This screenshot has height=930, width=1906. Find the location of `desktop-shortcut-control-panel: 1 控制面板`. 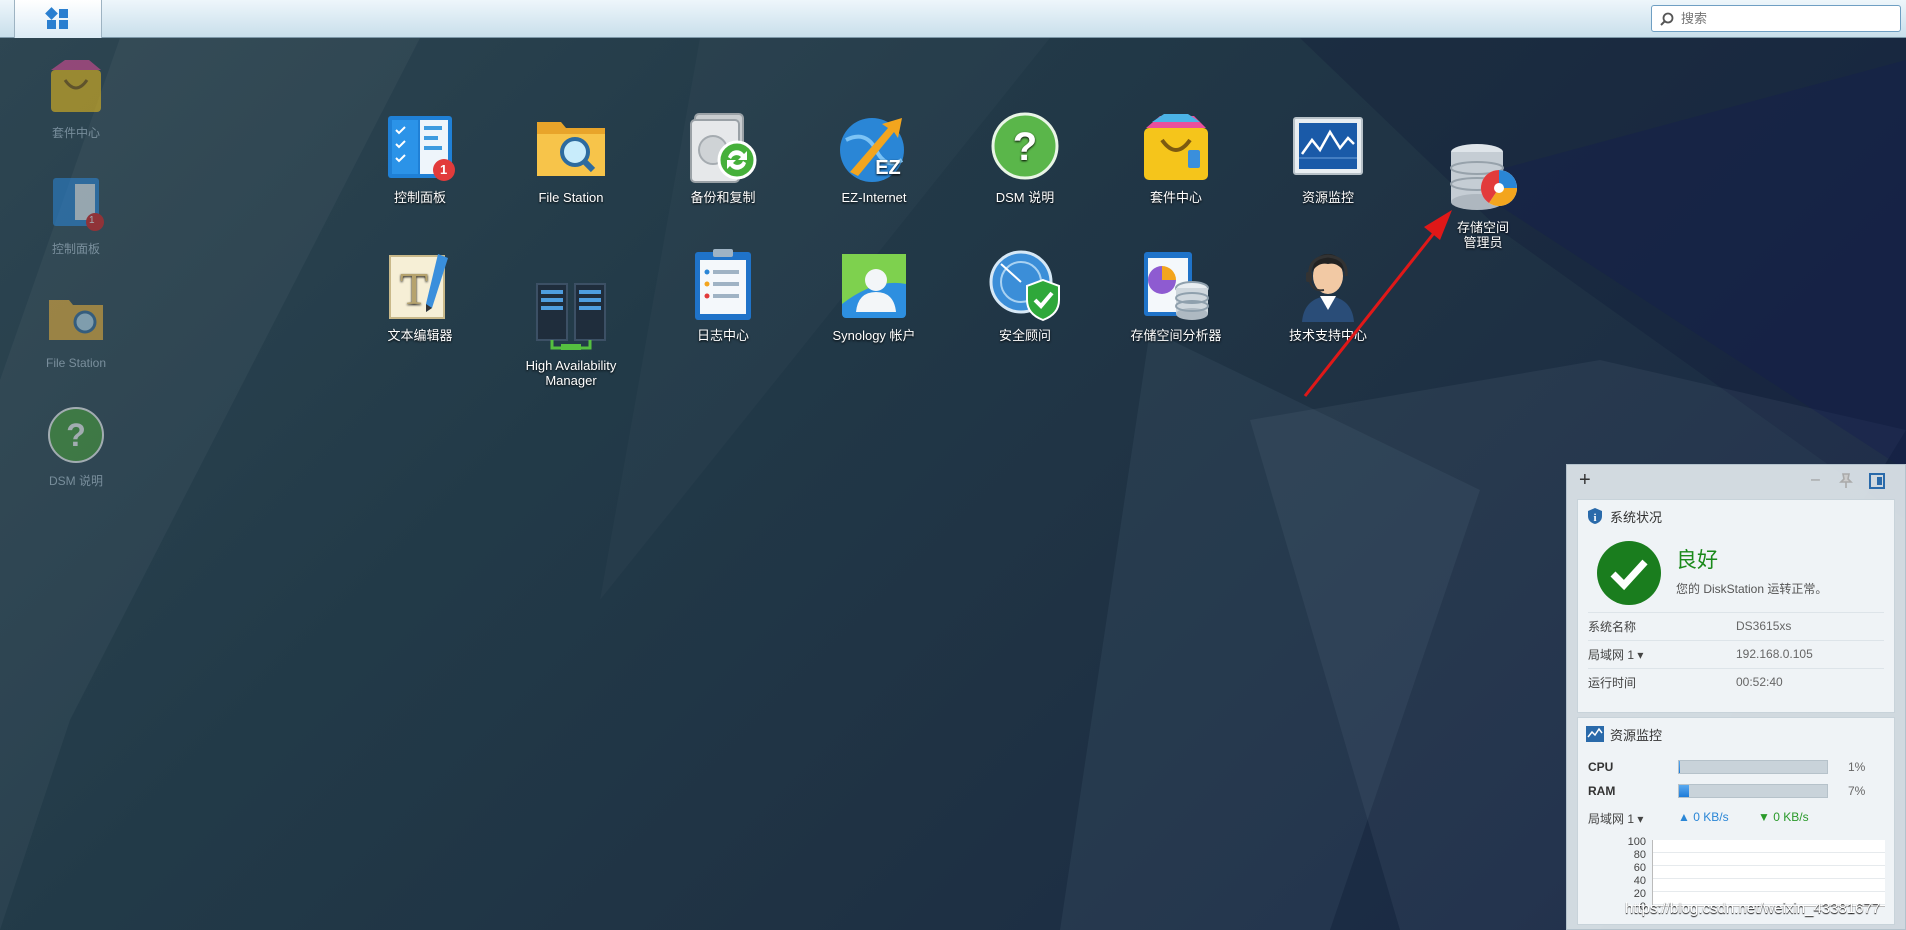

desktop-shortcut-control-panel: 1 控制面板 is located at coordinates (76, 214).